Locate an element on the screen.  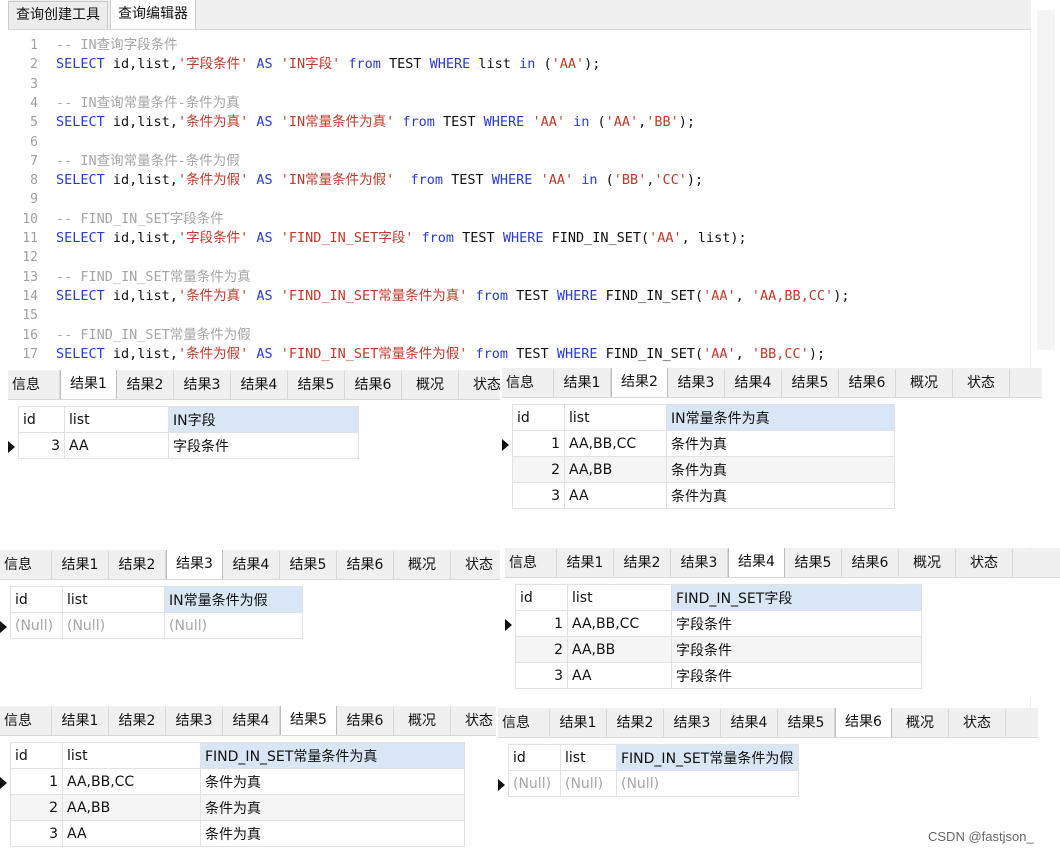
table-row: 1 AA,BB,CC 字段条件 is located at coordinates (718, 623).